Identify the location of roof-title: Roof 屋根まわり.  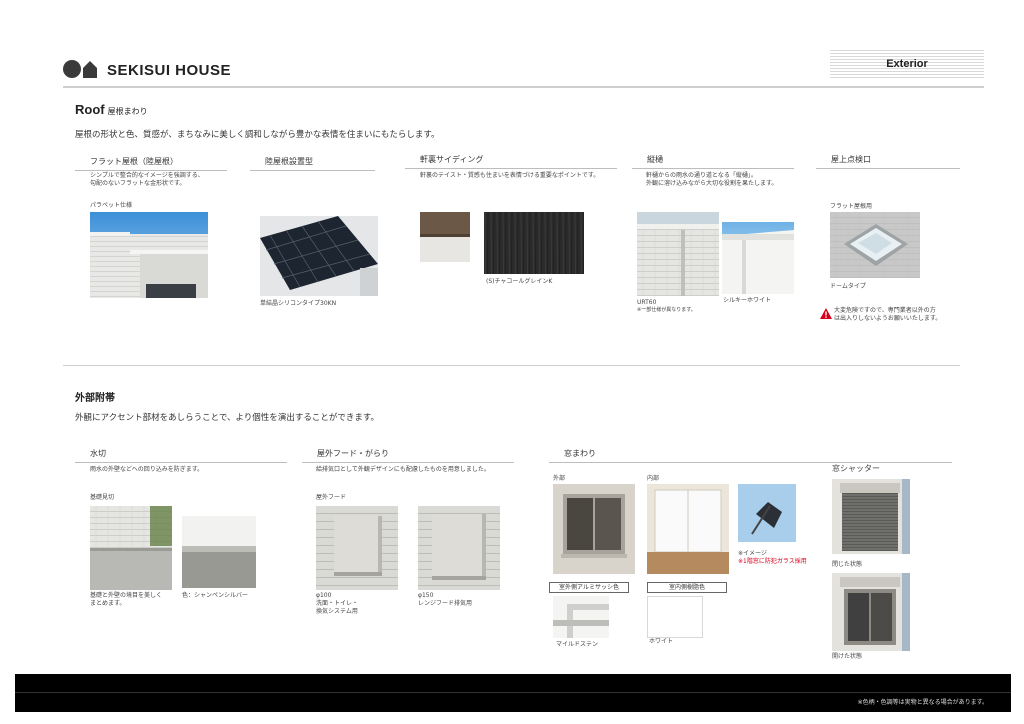
(111, 109).